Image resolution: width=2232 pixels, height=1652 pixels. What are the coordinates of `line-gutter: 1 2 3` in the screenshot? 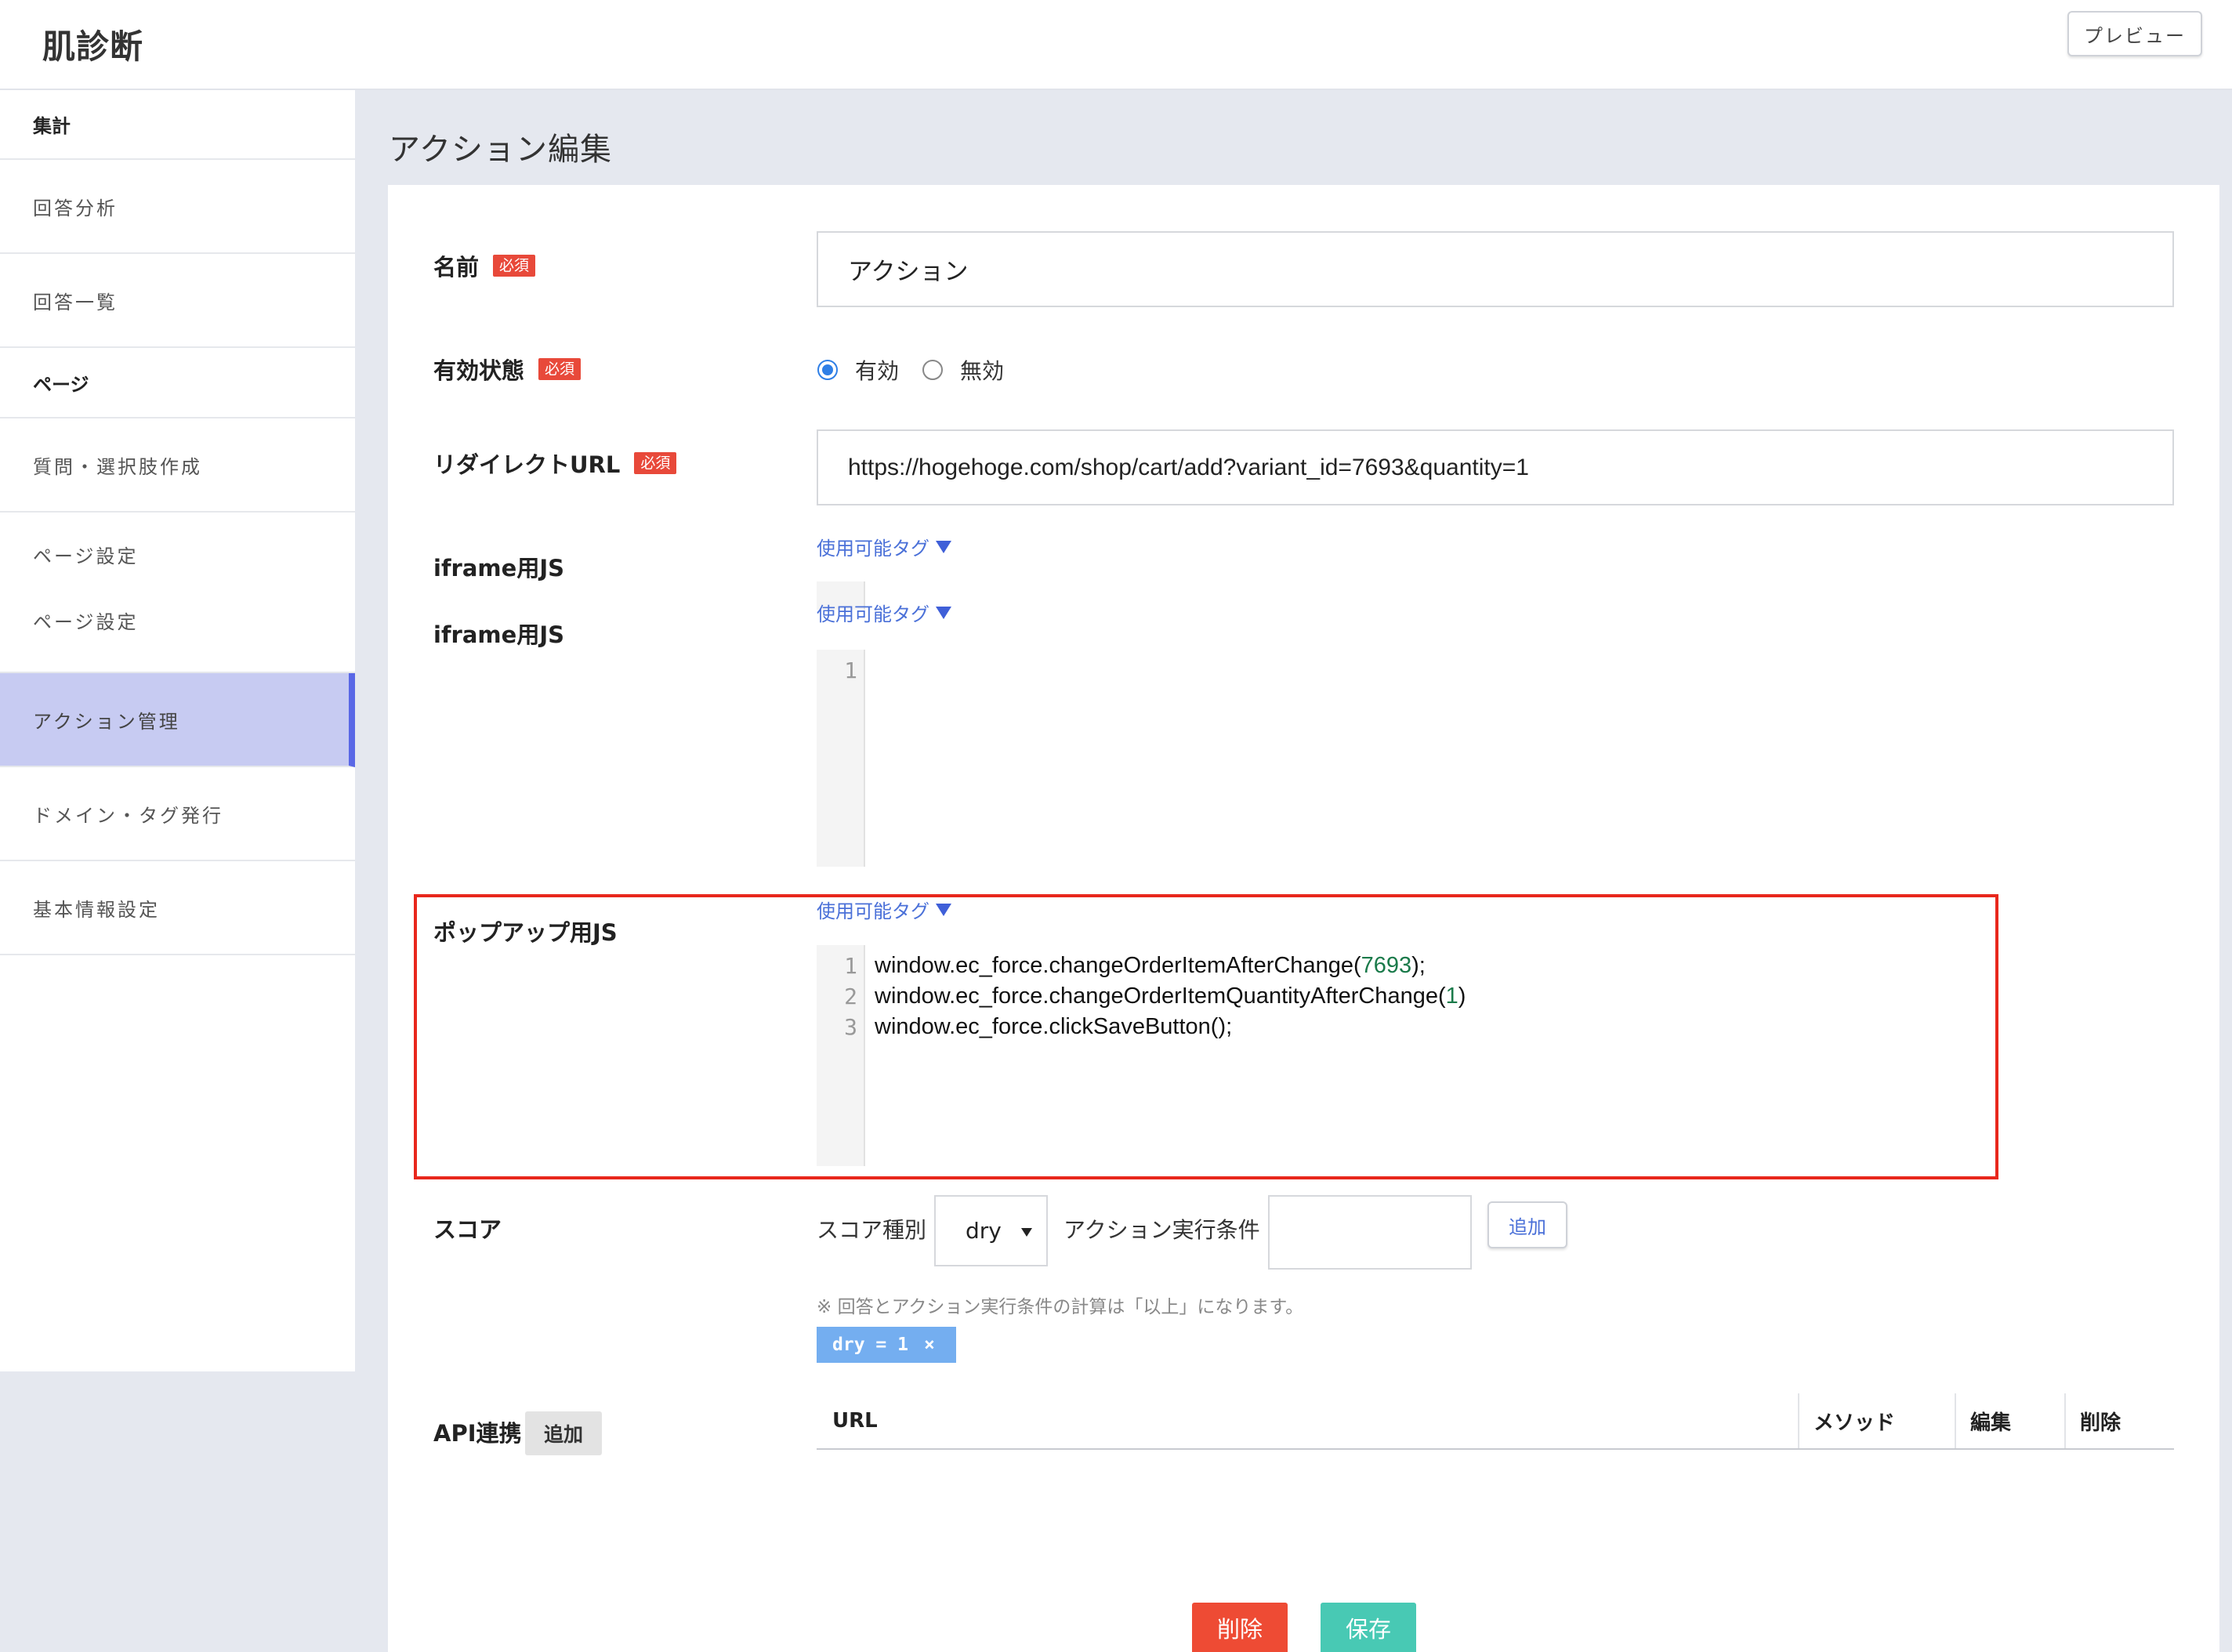 It's located at (841, 1055).